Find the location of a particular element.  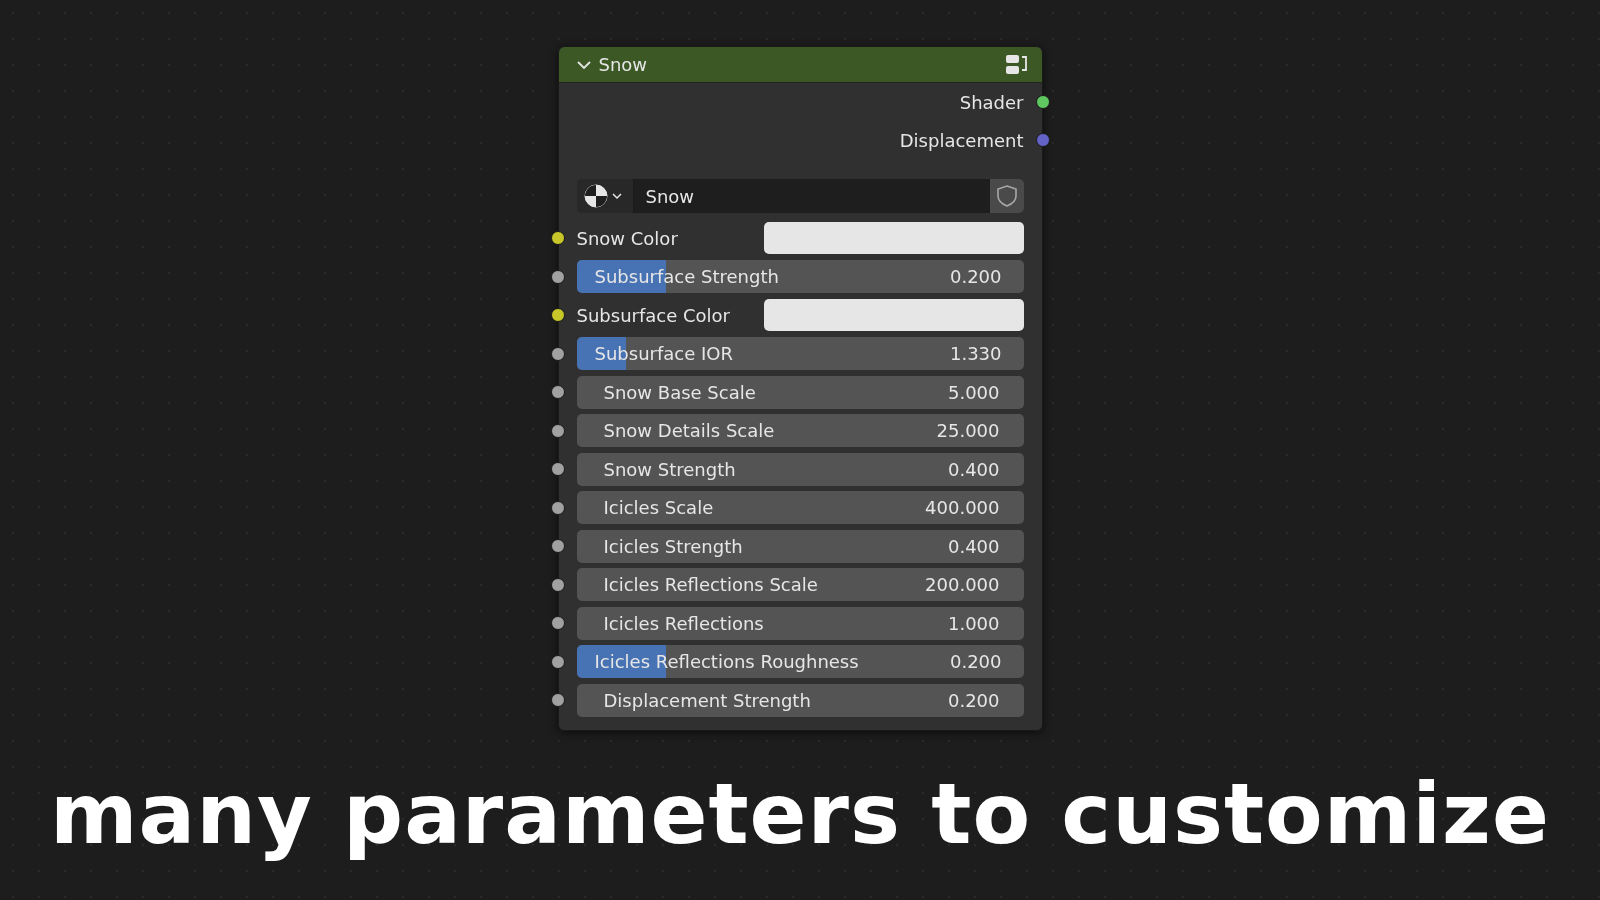

shield-icon is located at coordinates (1006, 196).